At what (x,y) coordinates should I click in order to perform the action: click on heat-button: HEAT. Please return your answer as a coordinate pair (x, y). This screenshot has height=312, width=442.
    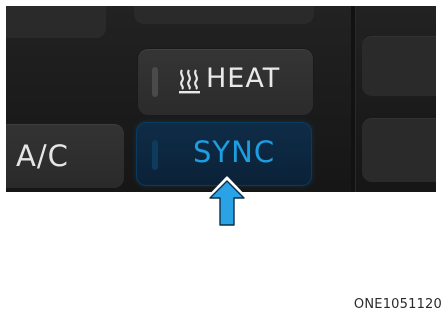
    Looking at the image, I should click on (225, 82).